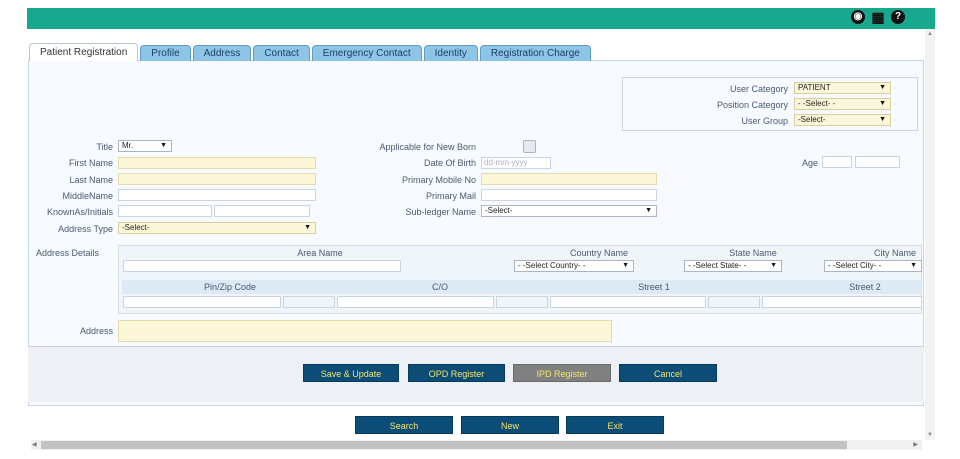 The image size is (960, 459). Describe the element at coordinates (865, 287) in the screenshot. I see `street2-header: Street 2` at that location.